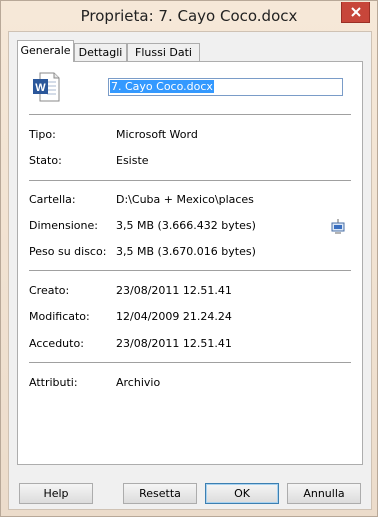 The height and width of the screenshot is (517, 378). What do you see at coordinates (40, 88) in the screenshot?
I see `svg-text: W` at bounding box center [40, 88].